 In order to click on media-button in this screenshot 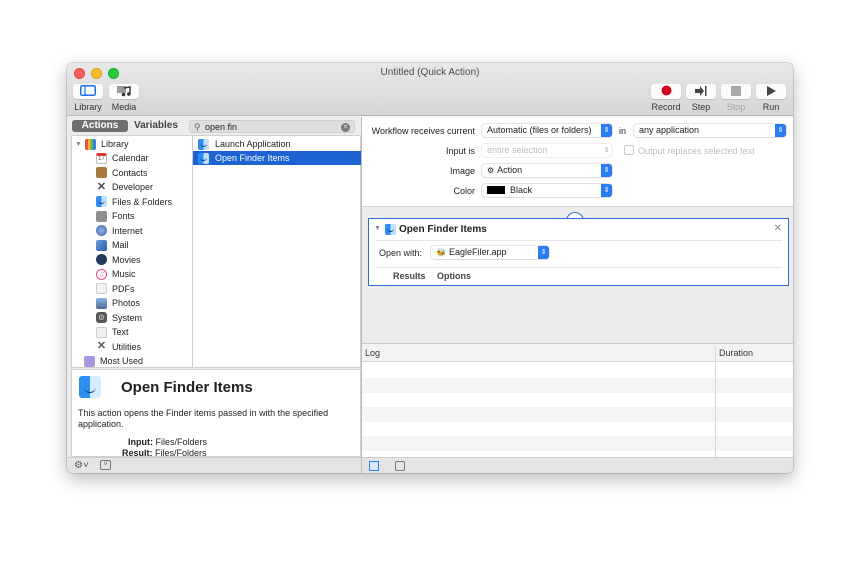, I will do `click(124, 91)`.